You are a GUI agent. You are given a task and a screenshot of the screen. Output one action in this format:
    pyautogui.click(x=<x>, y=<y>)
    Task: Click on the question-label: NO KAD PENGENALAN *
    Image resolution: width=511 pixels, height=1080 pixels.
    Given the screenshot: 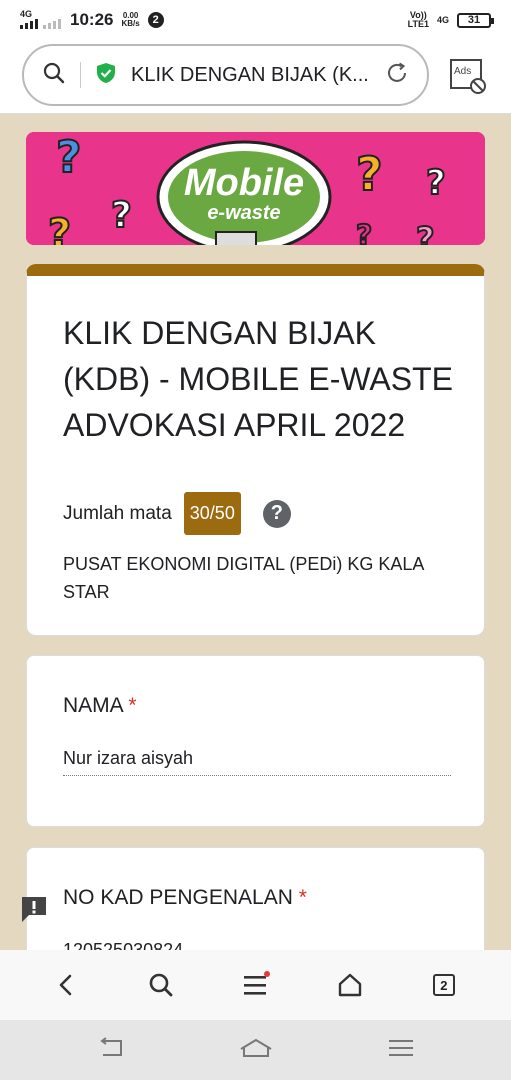 What is the action you would take?
    pyautogui.click(x=185, y=898)
    